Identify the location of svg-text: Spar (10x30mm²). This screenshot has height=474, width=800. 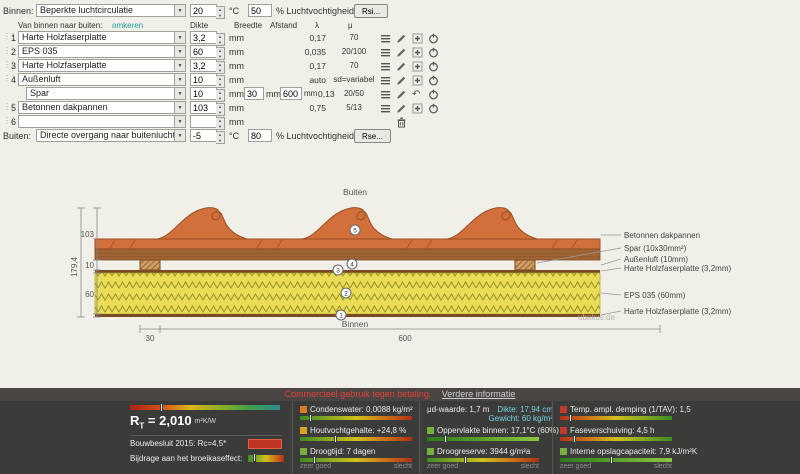
(655, 248).